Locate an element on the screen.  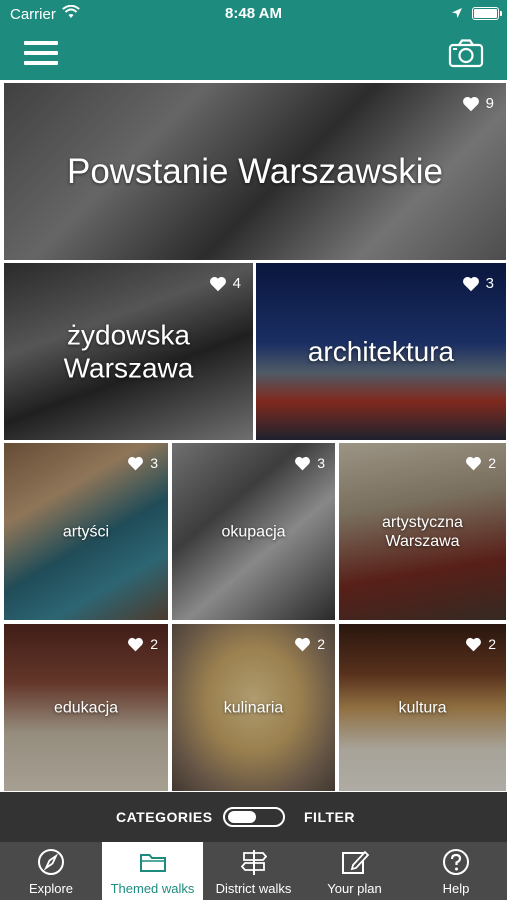
tile-label: kulinaria is located at coordinates (253, 707).